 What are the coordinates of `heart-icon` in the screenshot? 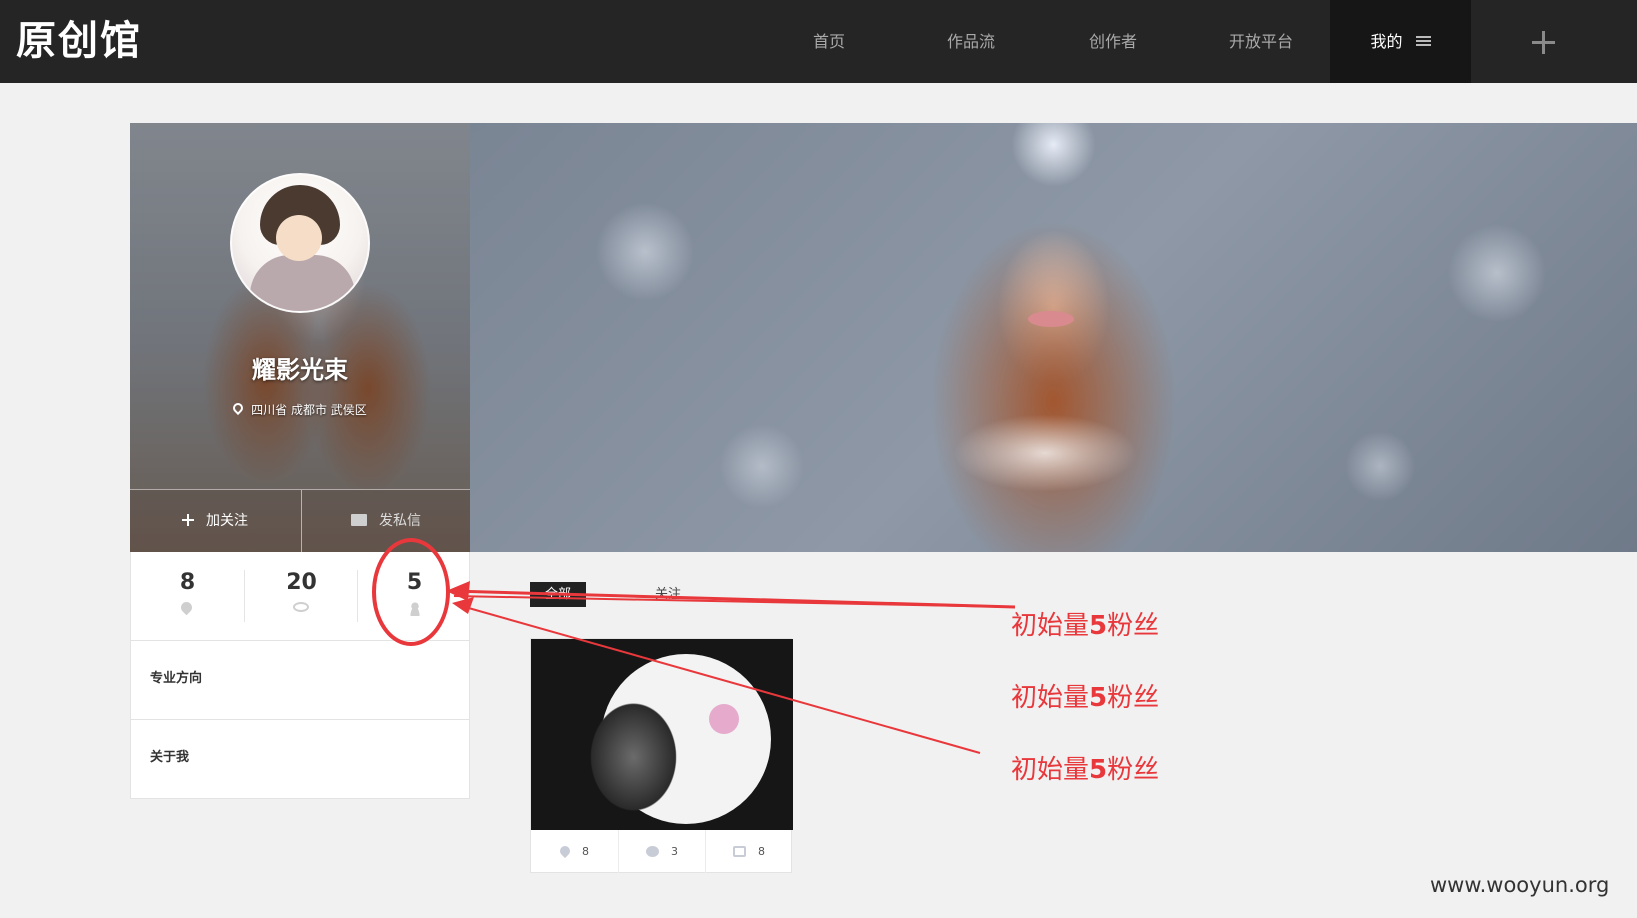 It's located at (186, 607).